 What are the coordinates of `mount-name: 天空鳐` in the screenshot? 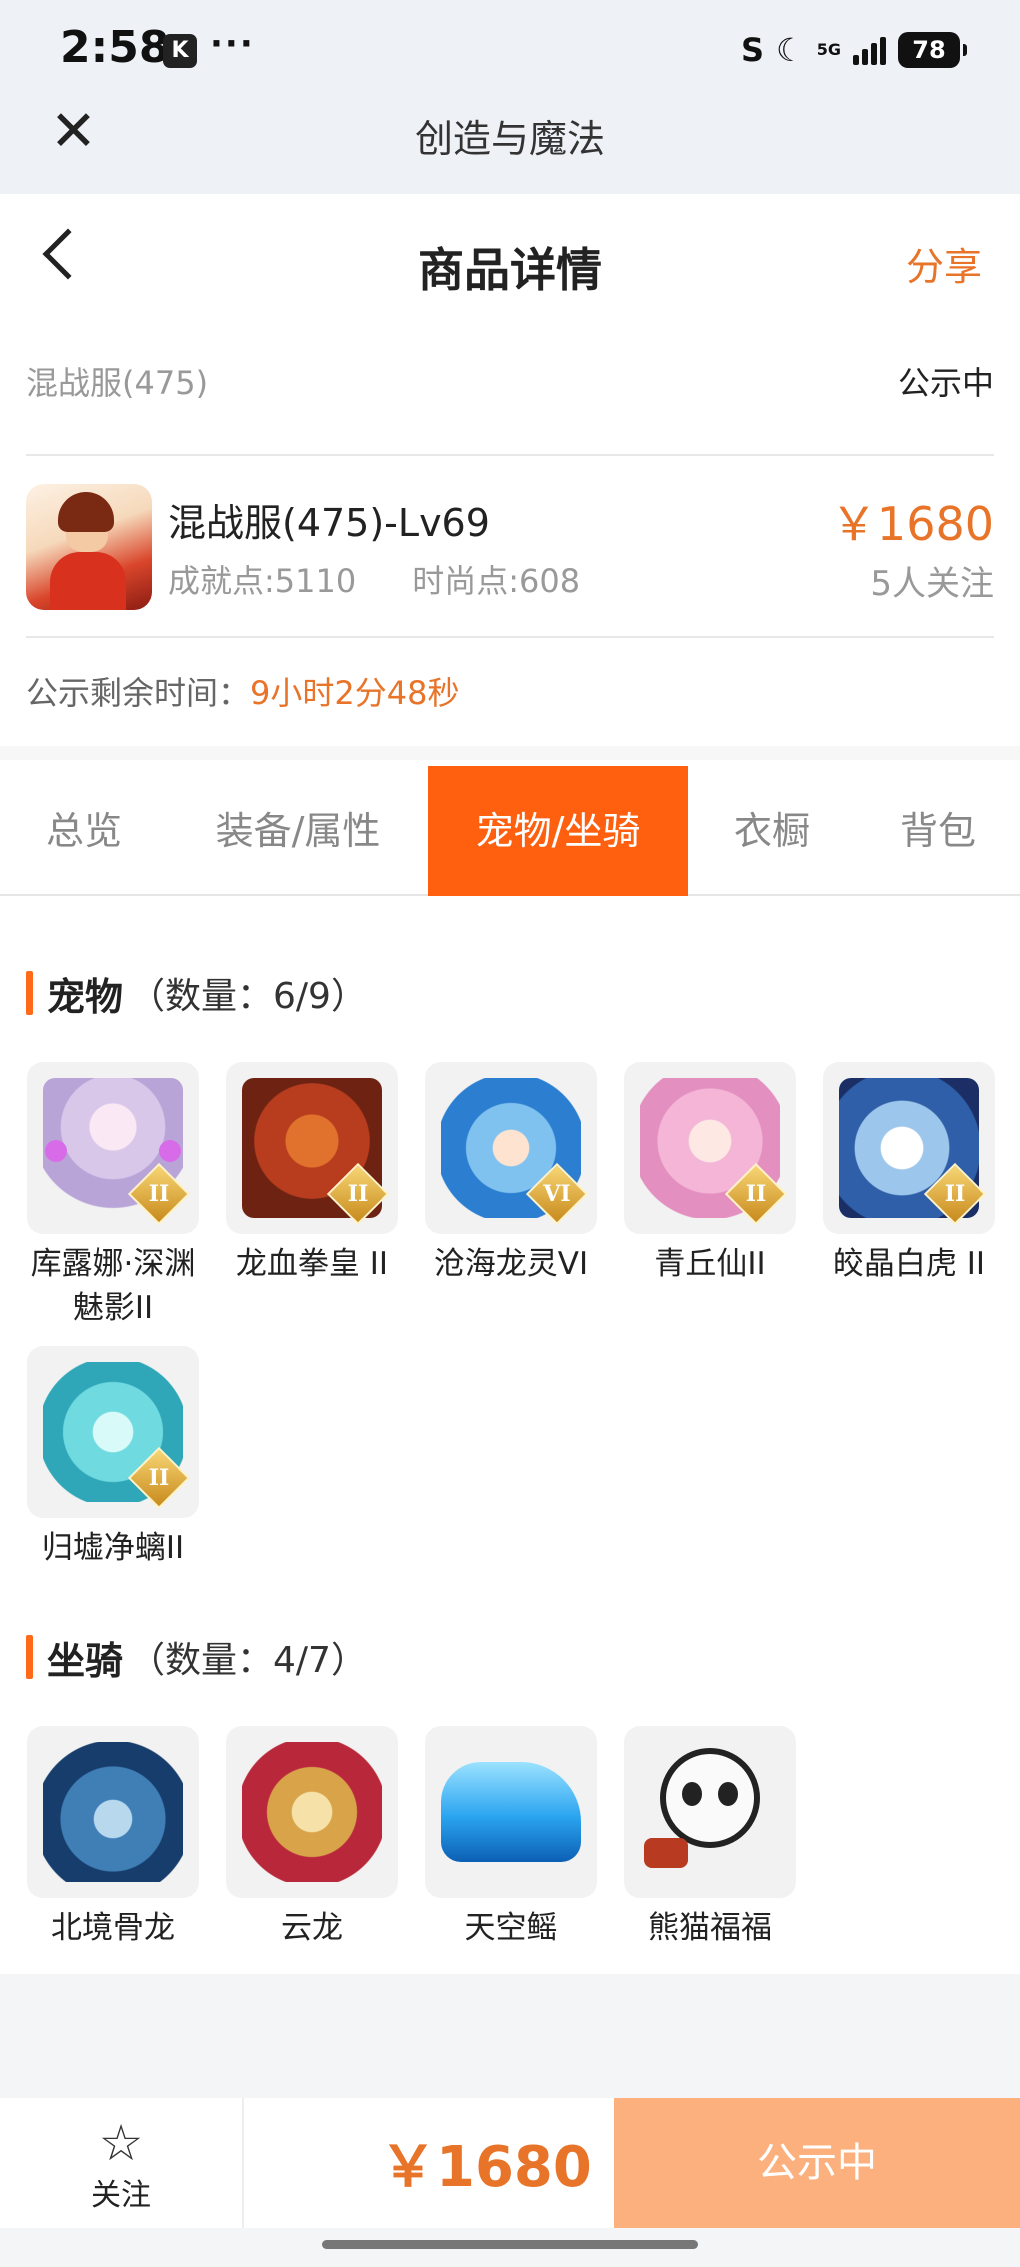 It's located at (511, 1928).